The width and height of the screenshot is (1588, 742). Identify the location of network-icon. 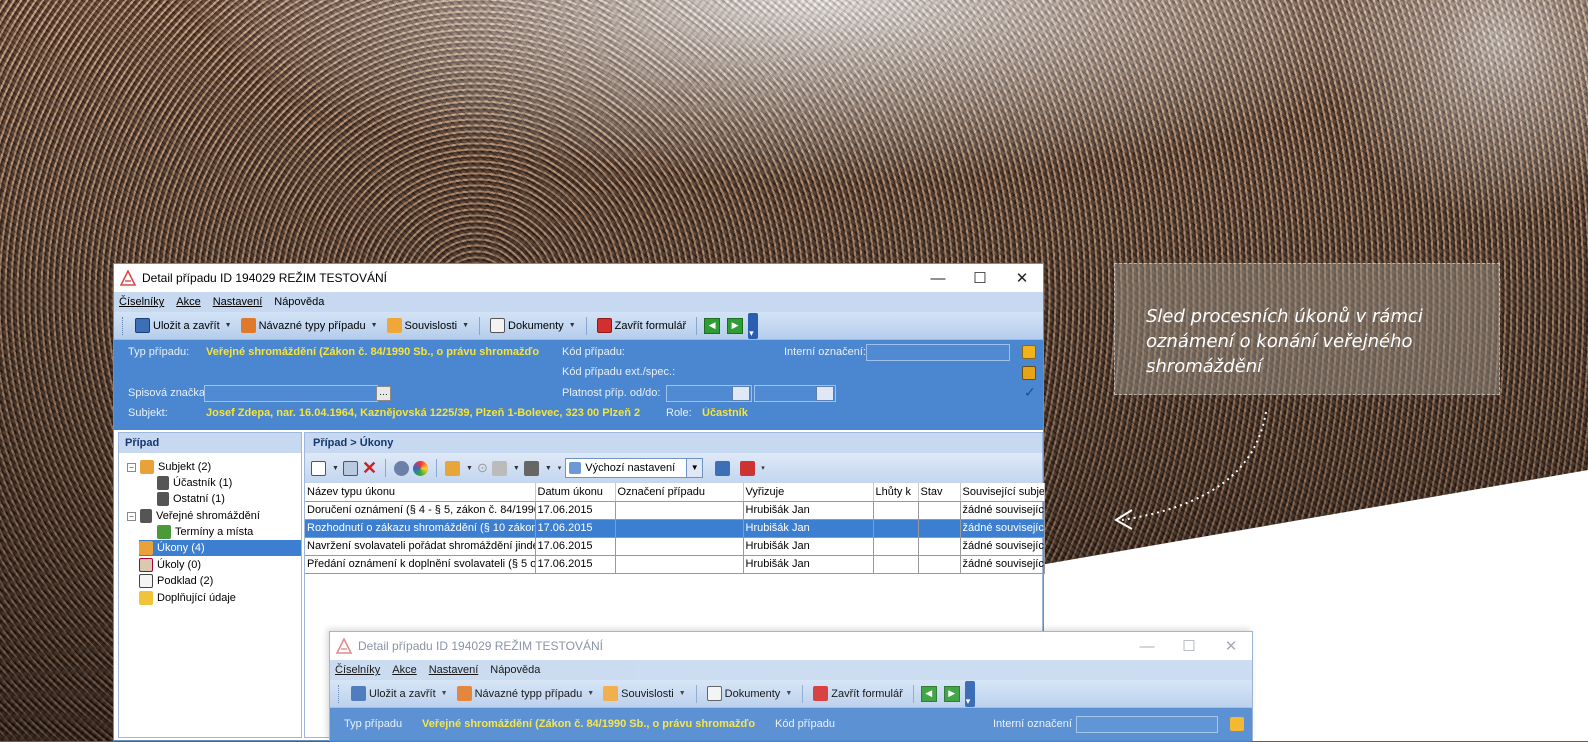
(531, 468).